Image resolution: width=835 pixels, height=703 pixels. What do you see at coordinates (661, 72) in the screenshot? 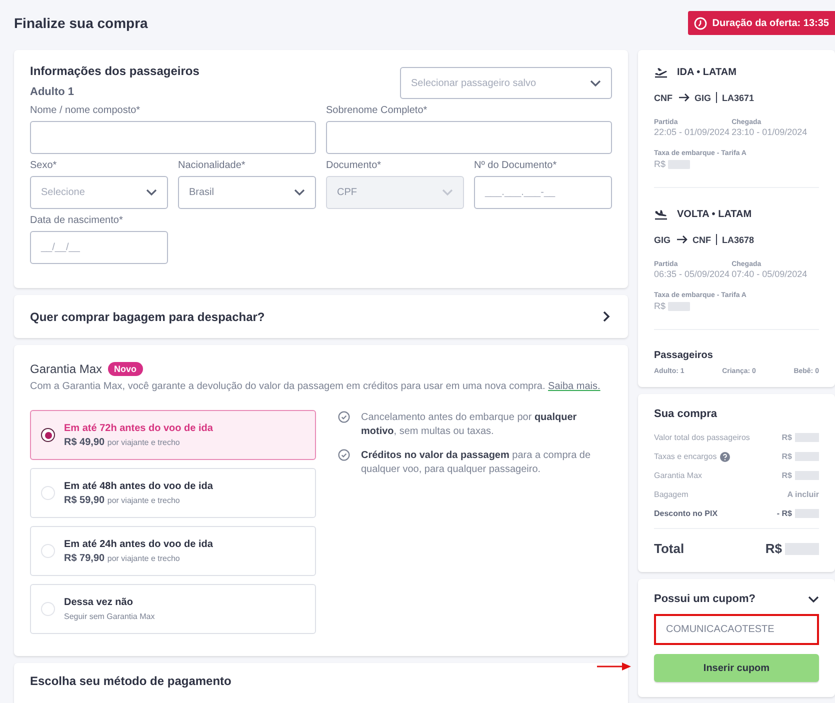
I see `plane-takeoff-icon` at bounding box center [661, 72].